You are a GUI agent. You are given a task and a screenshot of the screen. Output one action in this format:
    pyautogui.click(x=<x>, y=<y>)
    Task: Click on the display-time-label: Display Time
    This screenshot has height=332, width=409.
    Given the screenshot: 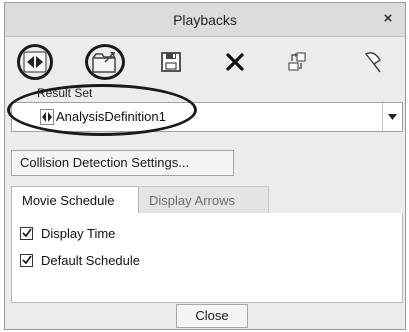 What is the action you would take?
    pyautogui.click(x=78, y=233)
    